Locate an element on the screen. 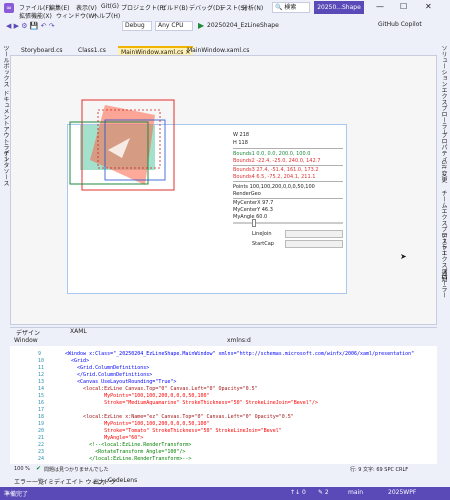 Image resolution: width=450 pixels, height=500 pixels. bounds2-label: Bounds2 -22.4, -25.0, 240.0, 142.7 is located at coordinates (277, 161).